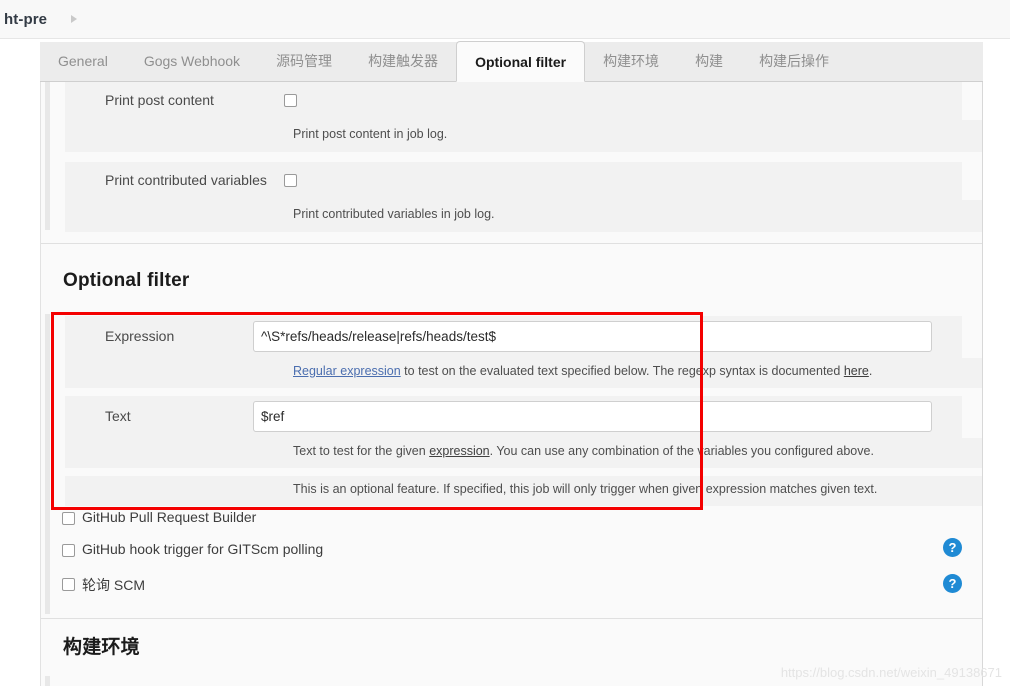 The width and height of the screenshot is (1010, 686). I want to click on setting-help-text: Print contributed variables in job log., so click(394, 214).